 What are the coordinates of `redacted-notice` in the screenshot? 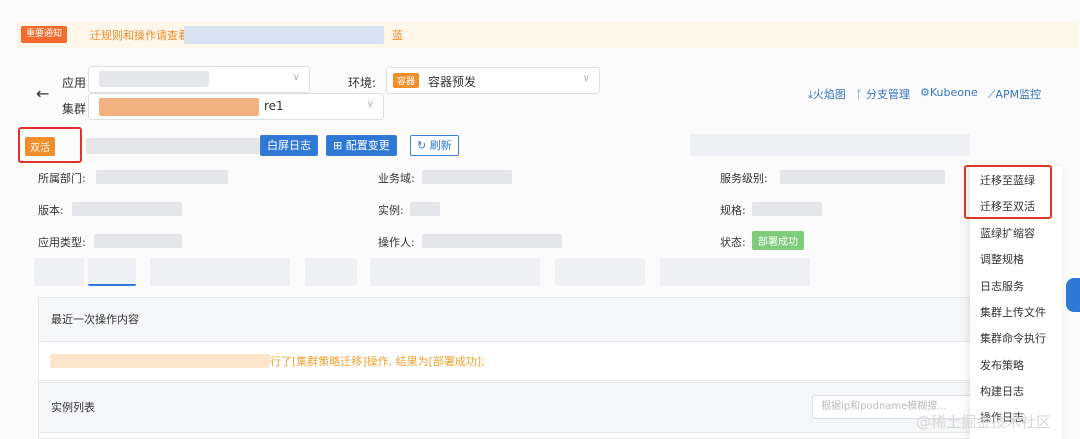 It's located at (284, 35).